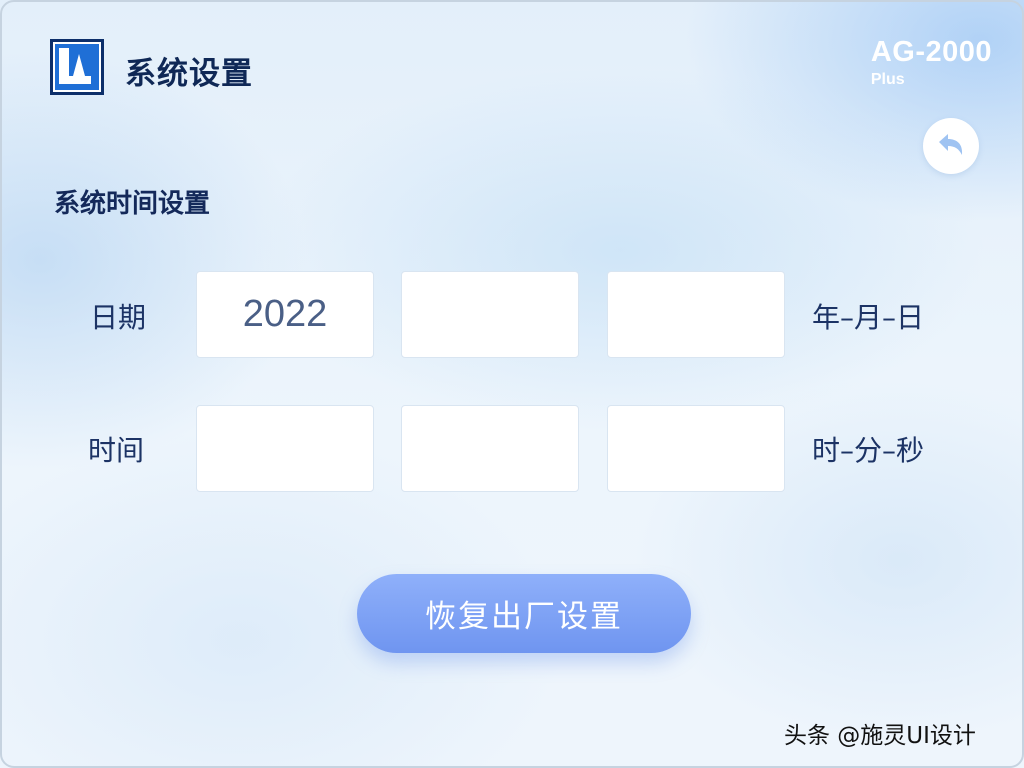 Image resolution: width=1024 pixels, height=768 pixels. I want to click on year-input, so click(285, 314).